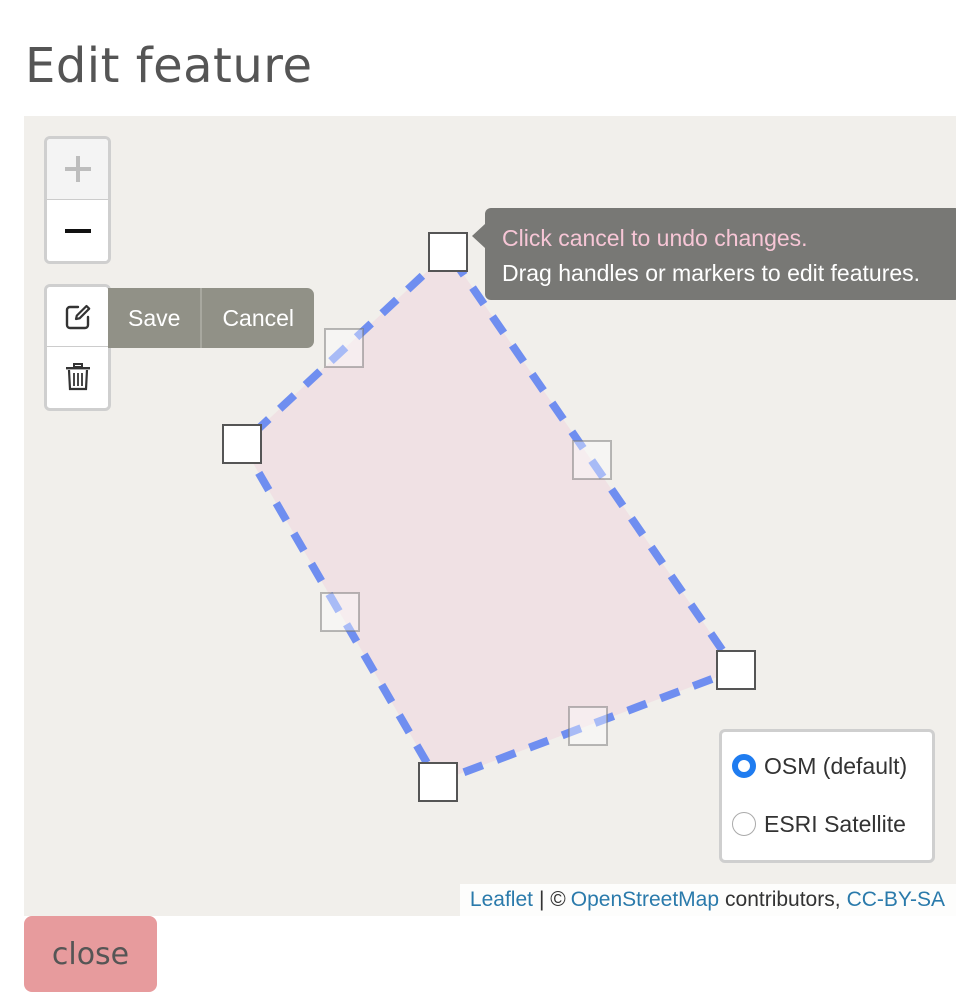  What do you see at coordinates (836, 765) in the screenshot?
I see `layer-label: OSM (default)` at bounding box center [836, 765].